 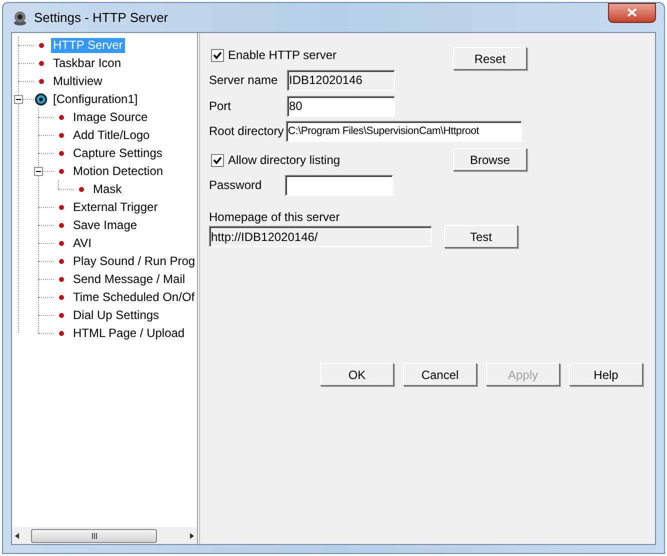 What do you see at coordinates (275, 217) in the screenshot?
I see `field-label: Homepage of this server` at bounding box center [275, 217].